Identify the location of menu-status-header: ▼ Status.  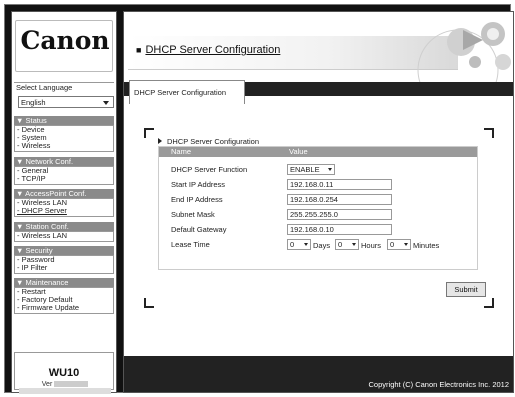
(64, 120).